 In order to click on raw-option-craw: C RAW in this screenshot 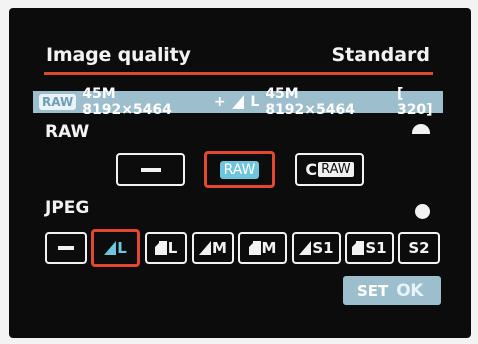, I will do `click(329, 169)`.